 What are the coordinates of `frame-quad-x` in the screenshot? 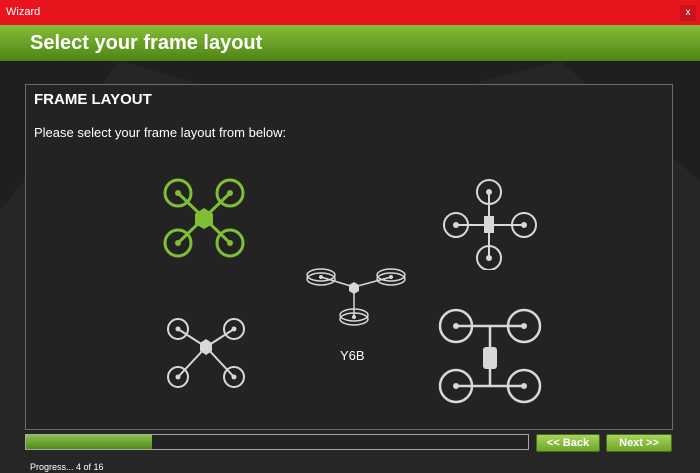 It's located at (204, 218).